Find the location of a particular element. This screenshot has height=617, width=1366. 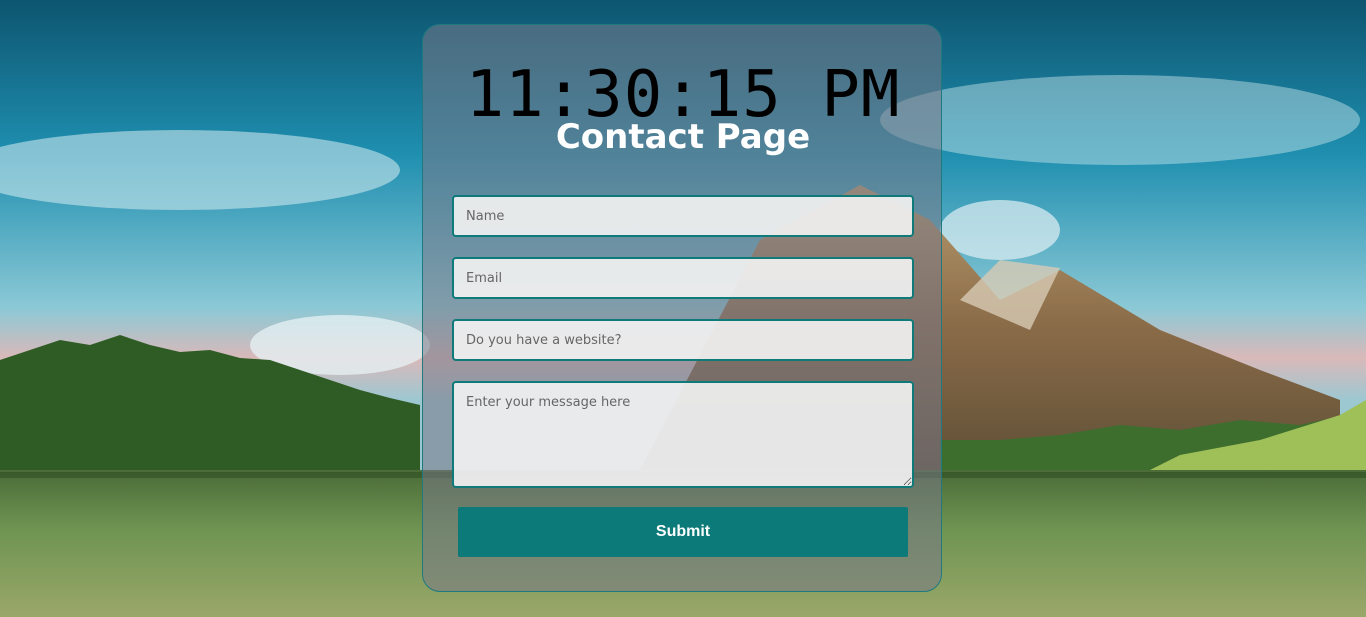

name-input is located at coordinates (683, 216).